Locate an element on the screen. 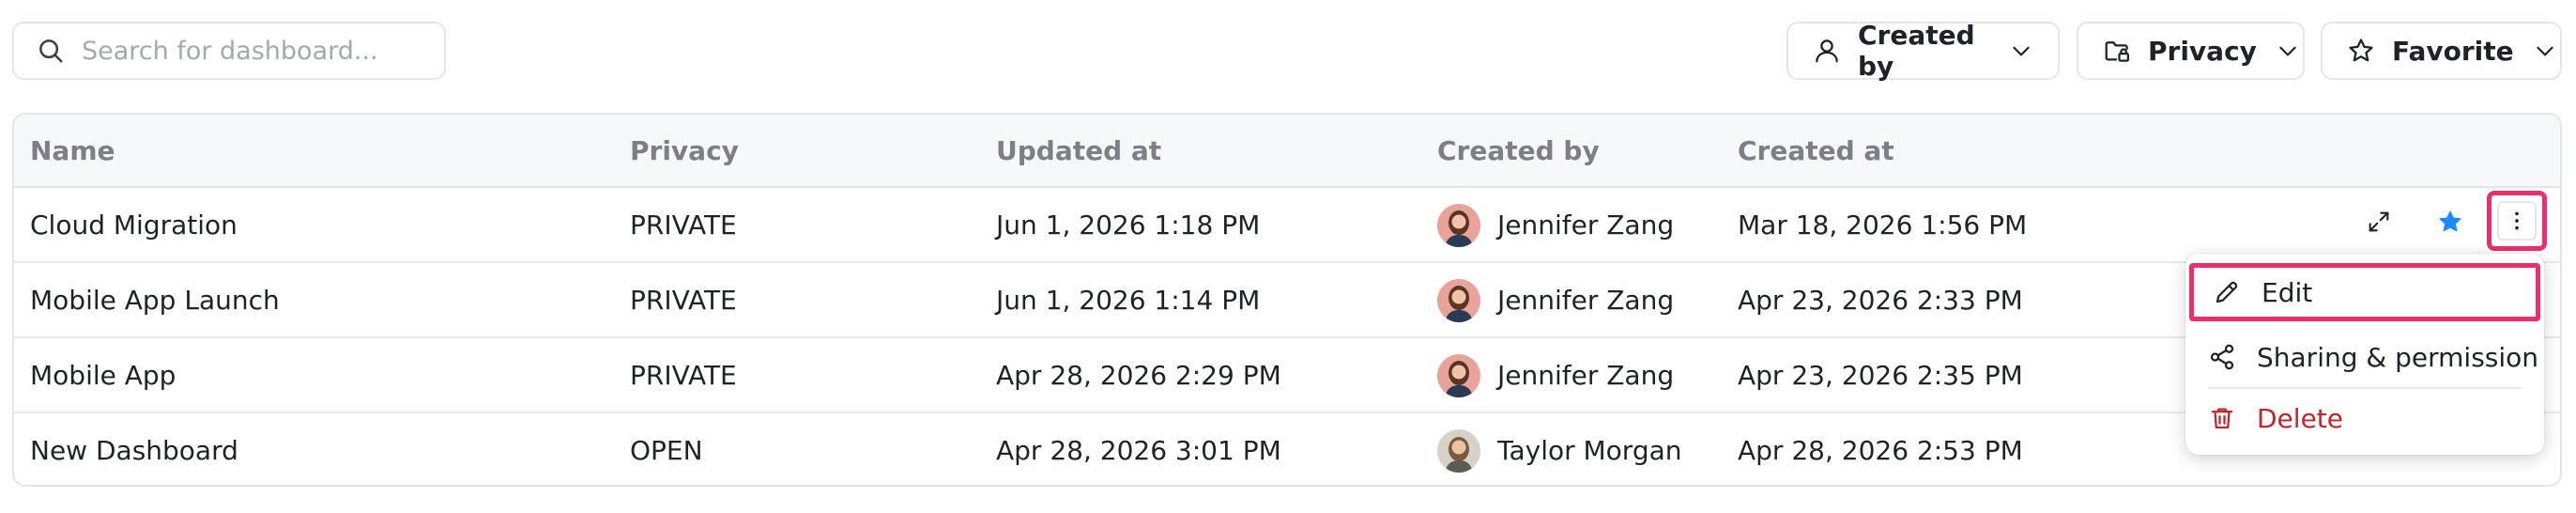 Image resolution: width=2576 pixels, height=513 pixels. updated-at-value: Apr 28, 2026 2:29 PM is located at coordinates (1138, 375).